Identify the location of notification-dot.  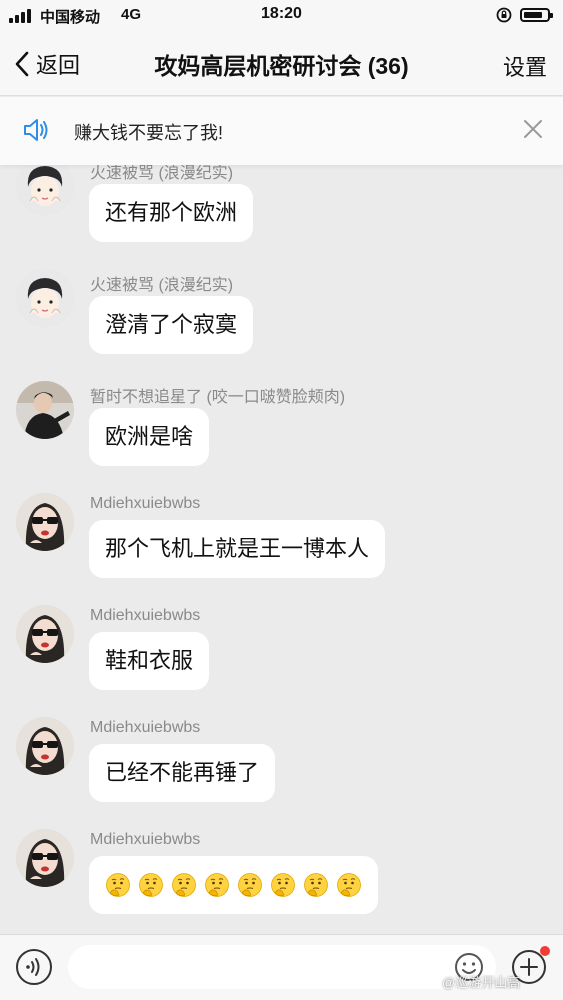
(545, 951).